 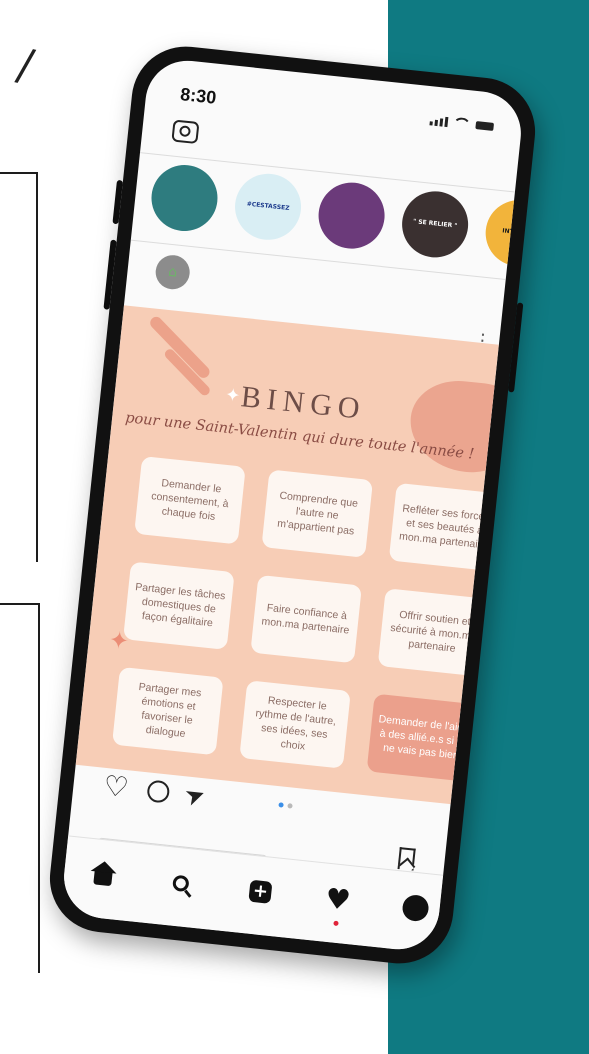 What do you see at coordinates (281, 805) in the screenshot?
I see `carousel-dot-active` at bounding box center [281, 805].